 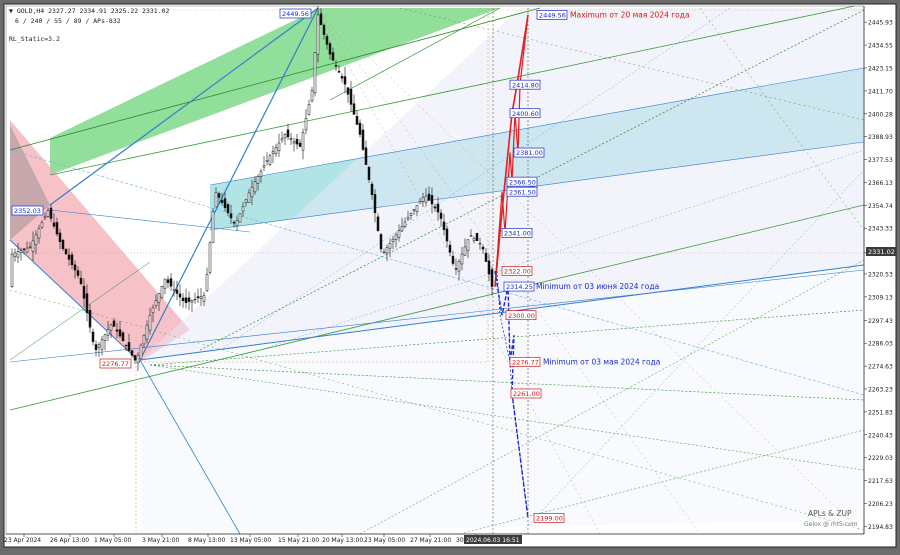 I want to click on annotation: Maximum от 20 мая 2024 года, so click(x=630, y=14).